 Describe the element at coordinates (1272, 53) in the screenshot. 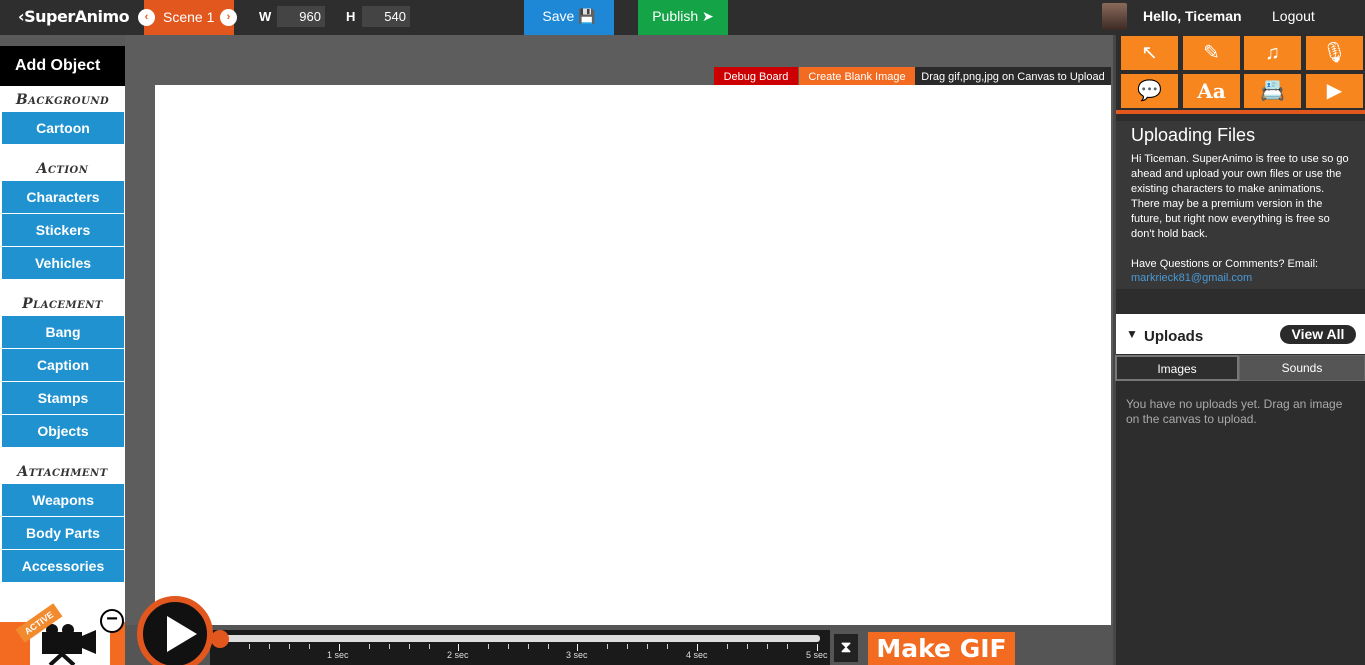

I see `music-icon: ♫` at that location.